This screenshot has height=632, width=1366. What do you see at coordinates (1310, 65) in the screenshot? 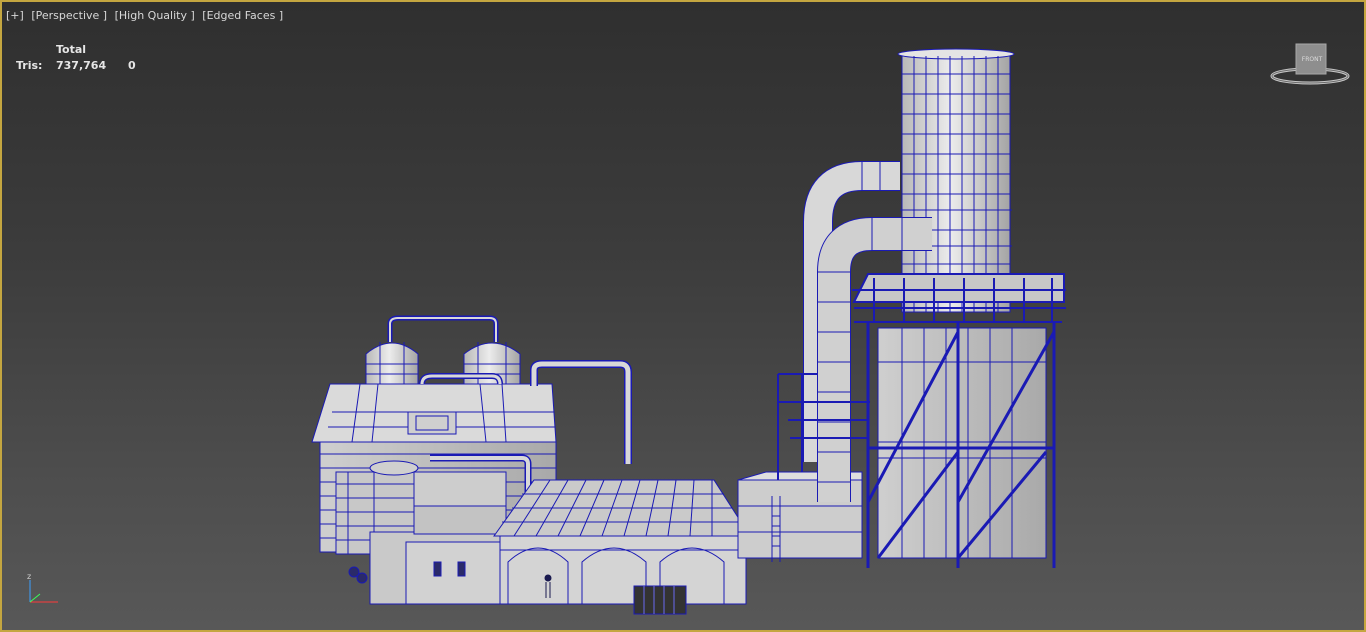
I see `viewcube: FRONT` at bounding box center [1310, 65].